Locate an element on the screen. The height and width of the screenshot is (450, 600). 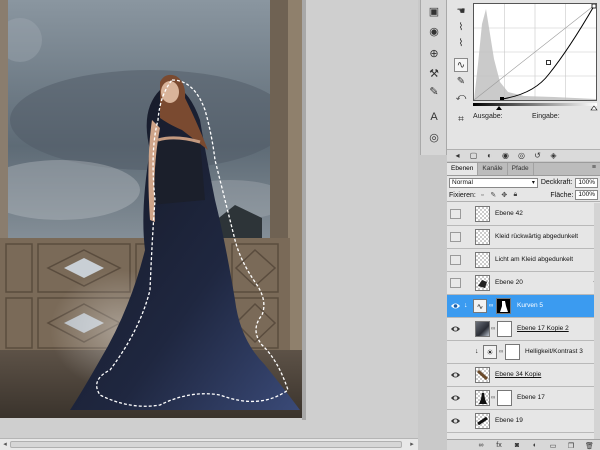
lock-all-icon: 🔒︎ is located at coordinates (515, 195).